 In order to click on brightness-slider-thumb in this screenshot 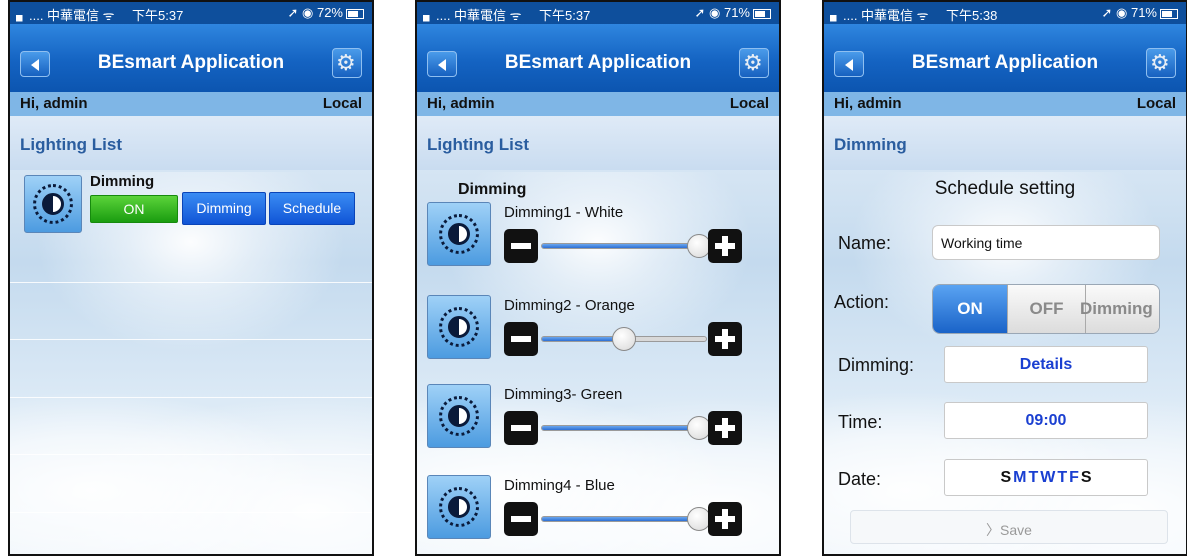, I will do `click(624, 339)`.